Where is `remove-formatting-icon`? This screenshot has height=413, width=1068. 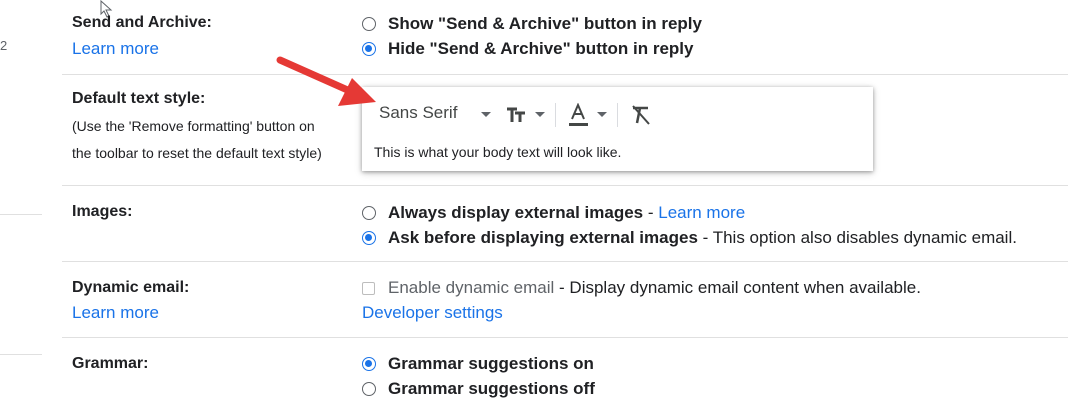 remove-formatting-icon is located at coordinates (641, 115).